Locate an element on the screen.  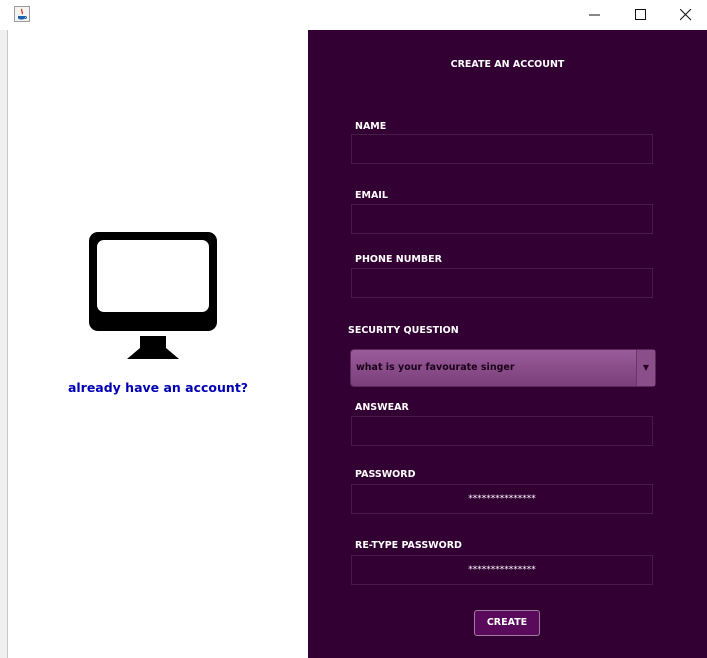
close-button is located at coordinates (685, 15).